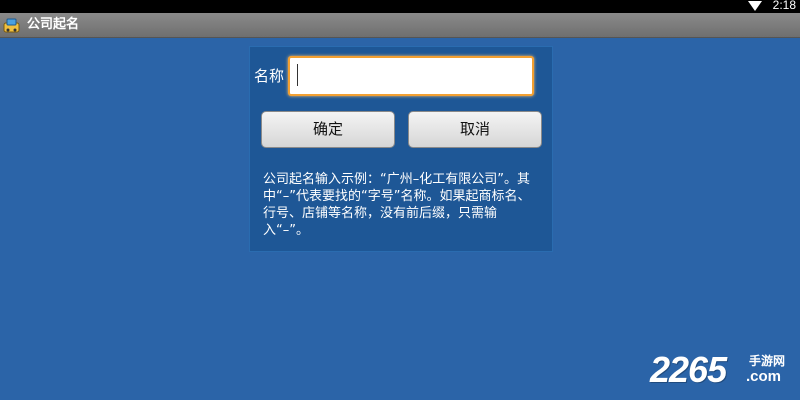 Image resolution: width=800 pixels, height=400 pixels. I want to click on watermark-number: 2265, so click(688, 369).